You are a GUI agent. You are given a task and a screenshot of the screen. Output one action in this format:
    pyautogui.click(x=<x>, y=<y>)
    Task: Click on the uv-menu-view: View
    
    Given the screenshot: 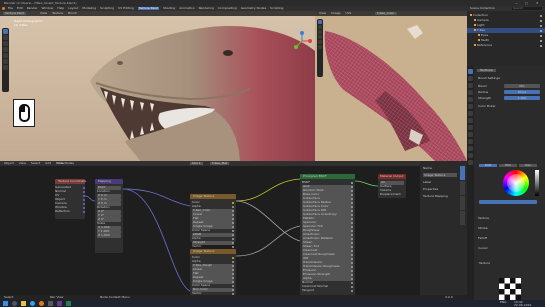 What is the action you would take?
    pyautogui.click(x=322, y=13)
    